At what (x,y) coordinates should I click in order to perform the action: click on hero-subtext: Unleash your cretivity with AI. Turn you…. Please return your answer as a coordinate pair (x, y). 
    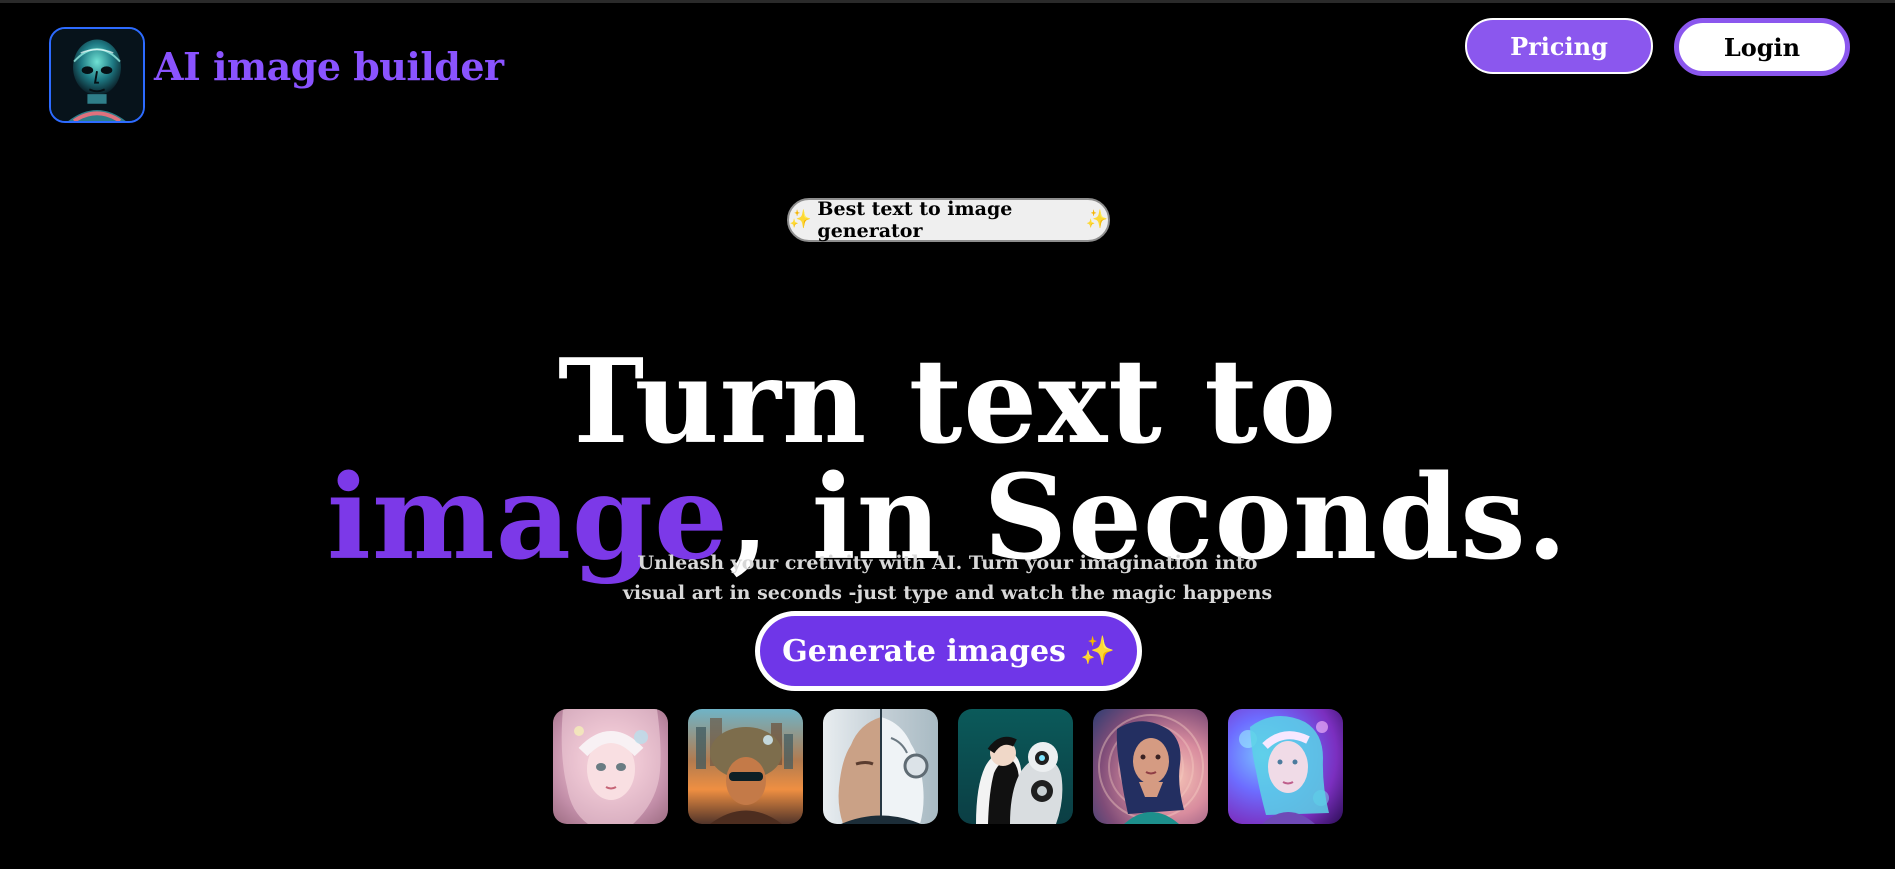
    Looking at the image, I should click on (947, 578).